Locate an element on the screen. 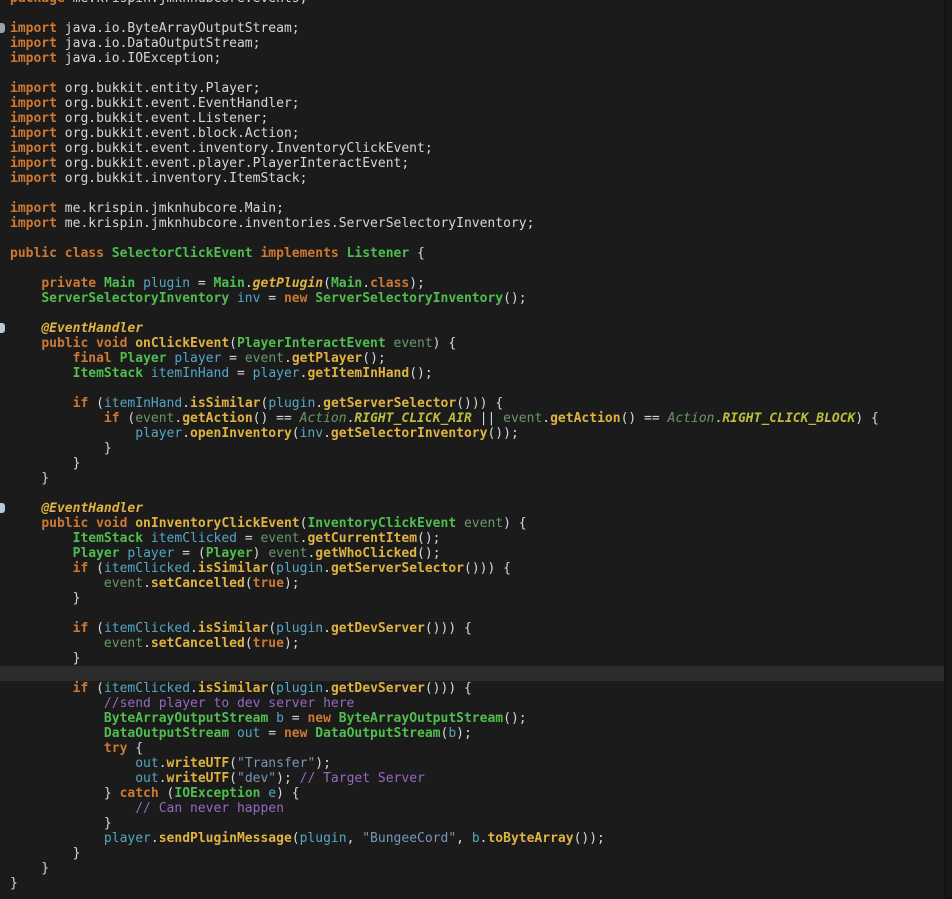 The image size is (952, 899). code-line: @EventHandler is located at coordinates (477, 328).